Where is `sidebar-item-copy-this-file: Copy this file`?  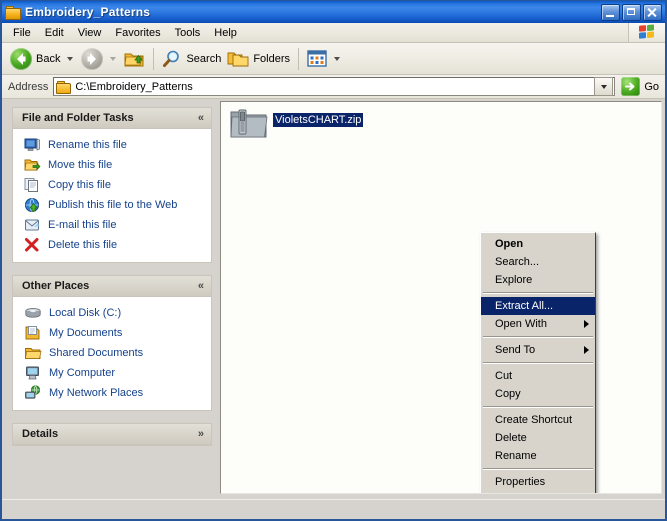
sidebar-item-copy-this-file: Copy this file is located at coordinates (112, 185).